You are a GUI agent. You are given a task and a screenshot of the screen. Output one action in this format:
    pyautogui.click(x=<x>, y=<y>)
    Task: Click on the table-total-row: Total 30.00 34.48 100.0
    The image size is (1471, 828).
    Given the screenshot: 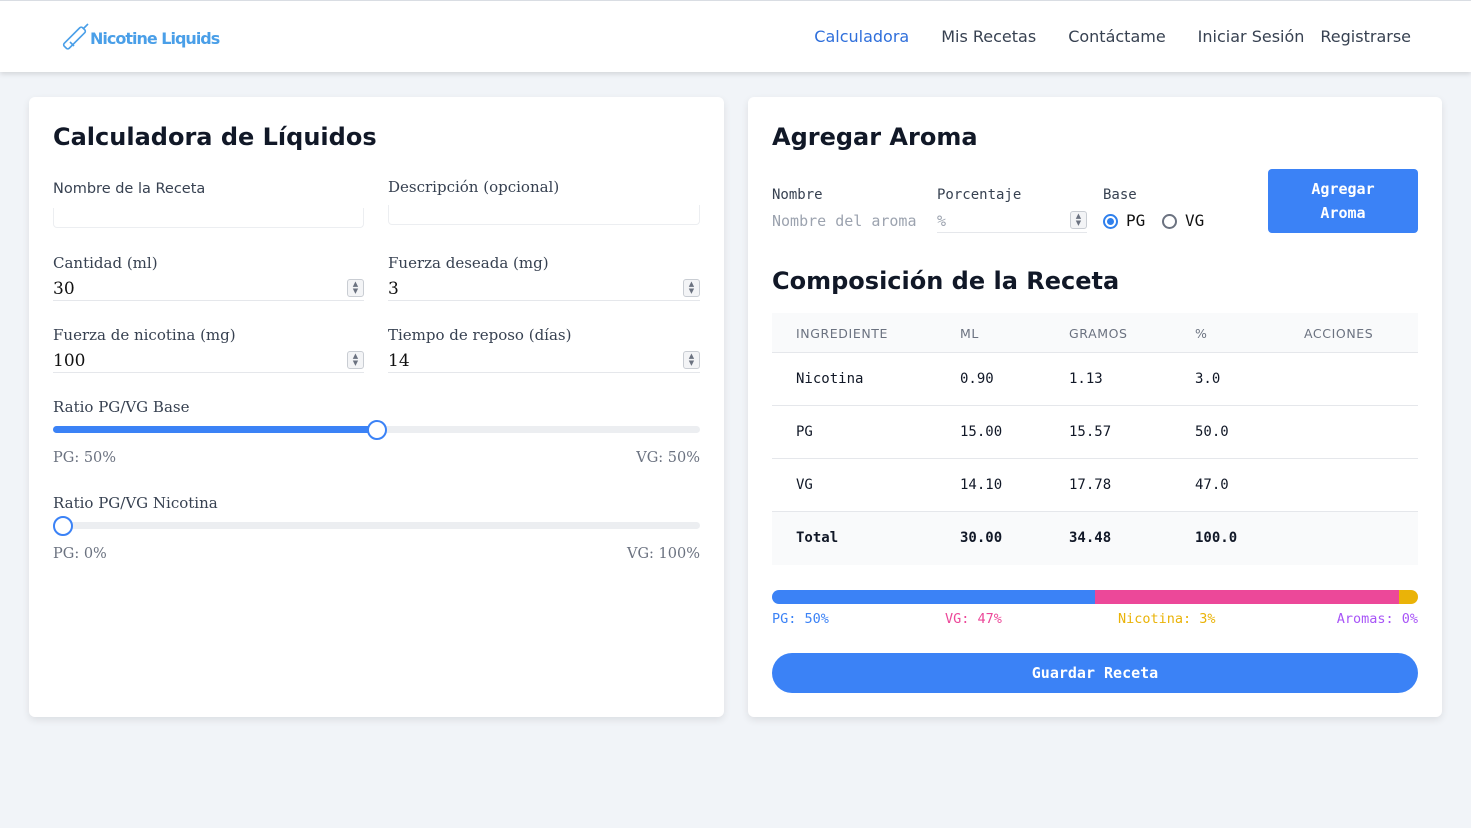 What is the action you would take?
    pyautogui.click(x=1095, y=538)
    